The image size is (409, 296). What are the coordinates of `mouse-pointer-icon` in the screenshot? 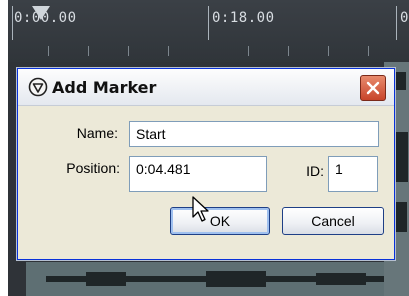 It's located at (200, 209).